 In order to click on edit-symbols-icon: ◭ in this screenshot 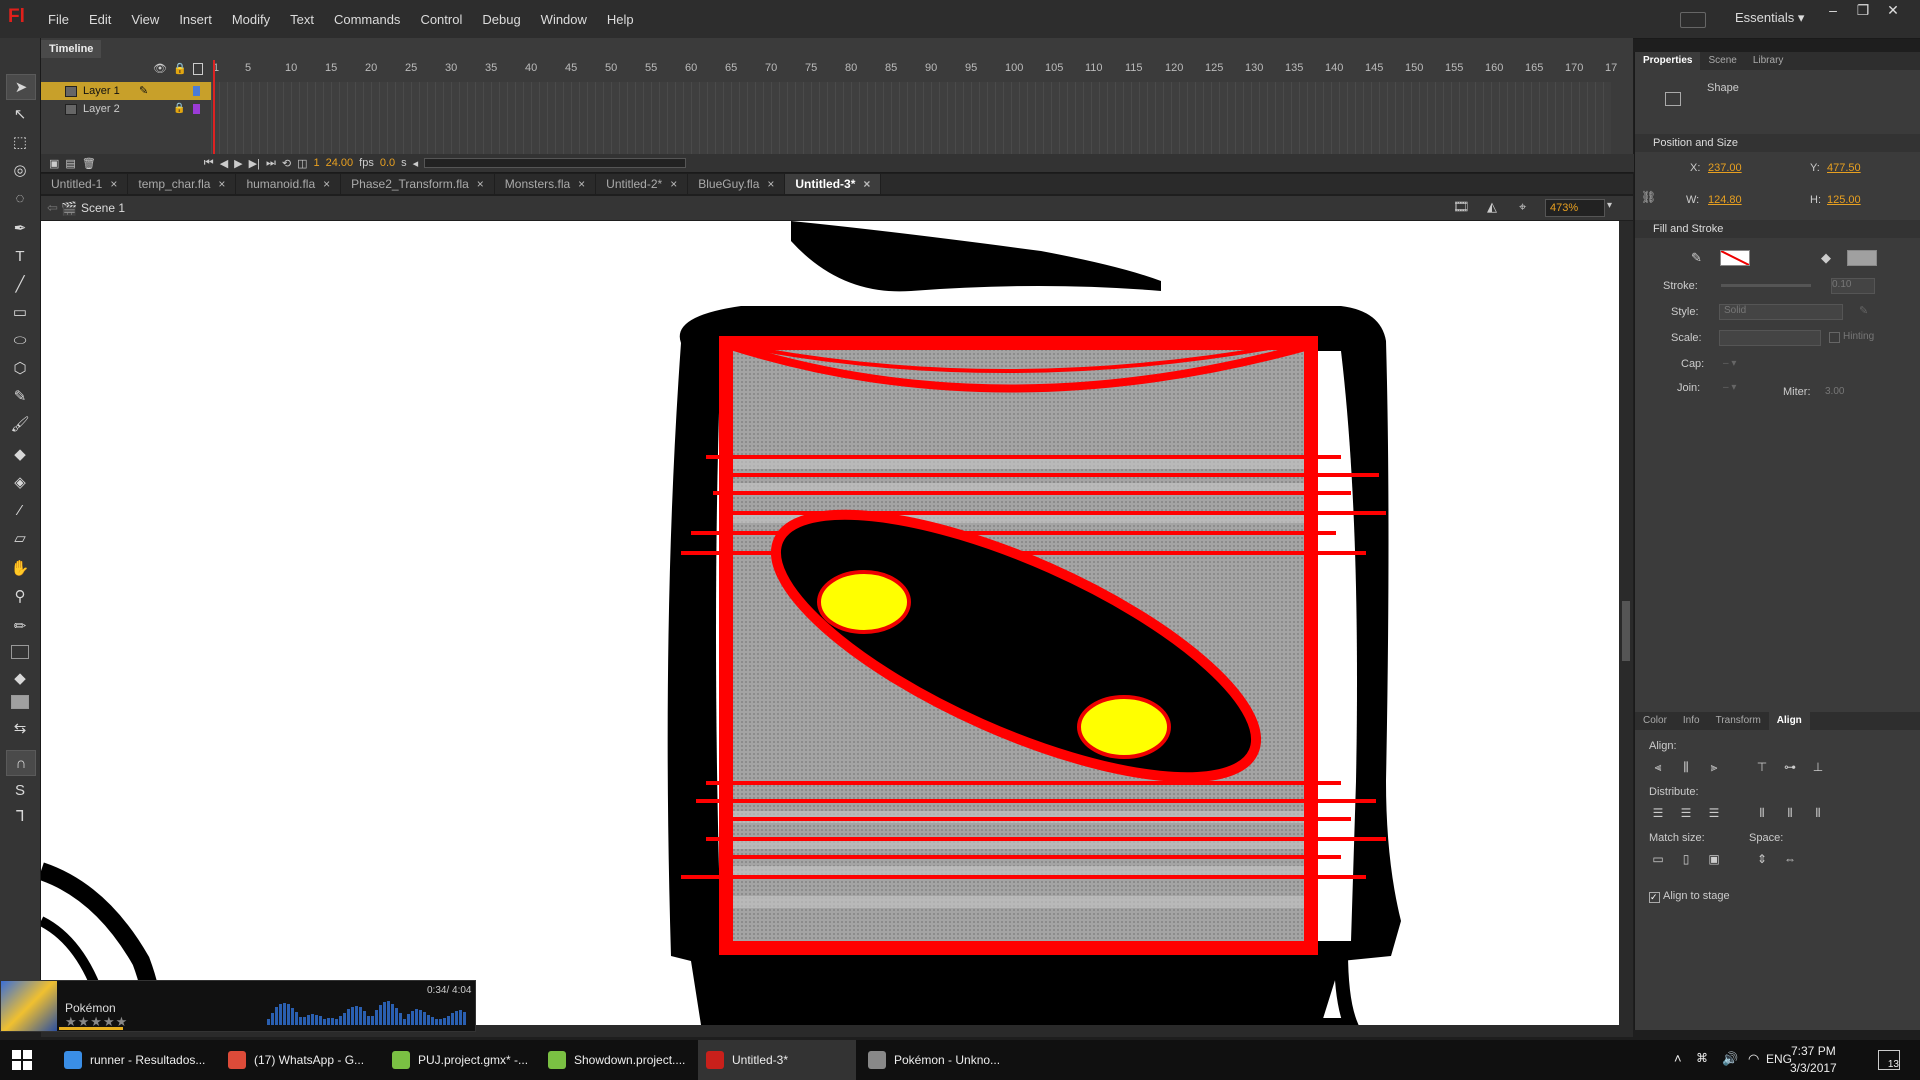, I will do `click(1492, 207)`.